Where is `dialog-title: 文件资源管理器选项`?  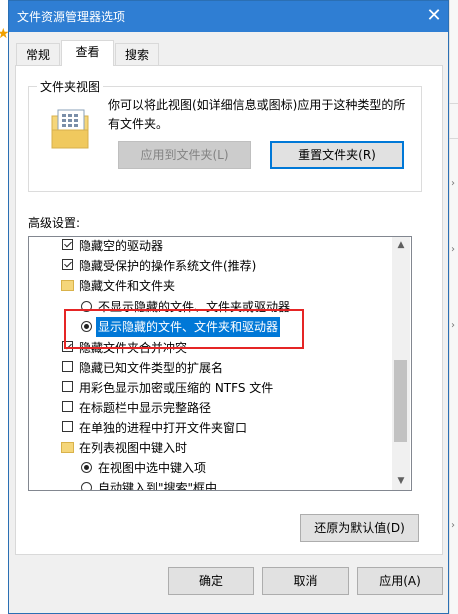 dialog-title: 文件资源管理器选项 is located at coordinates (71, 17).